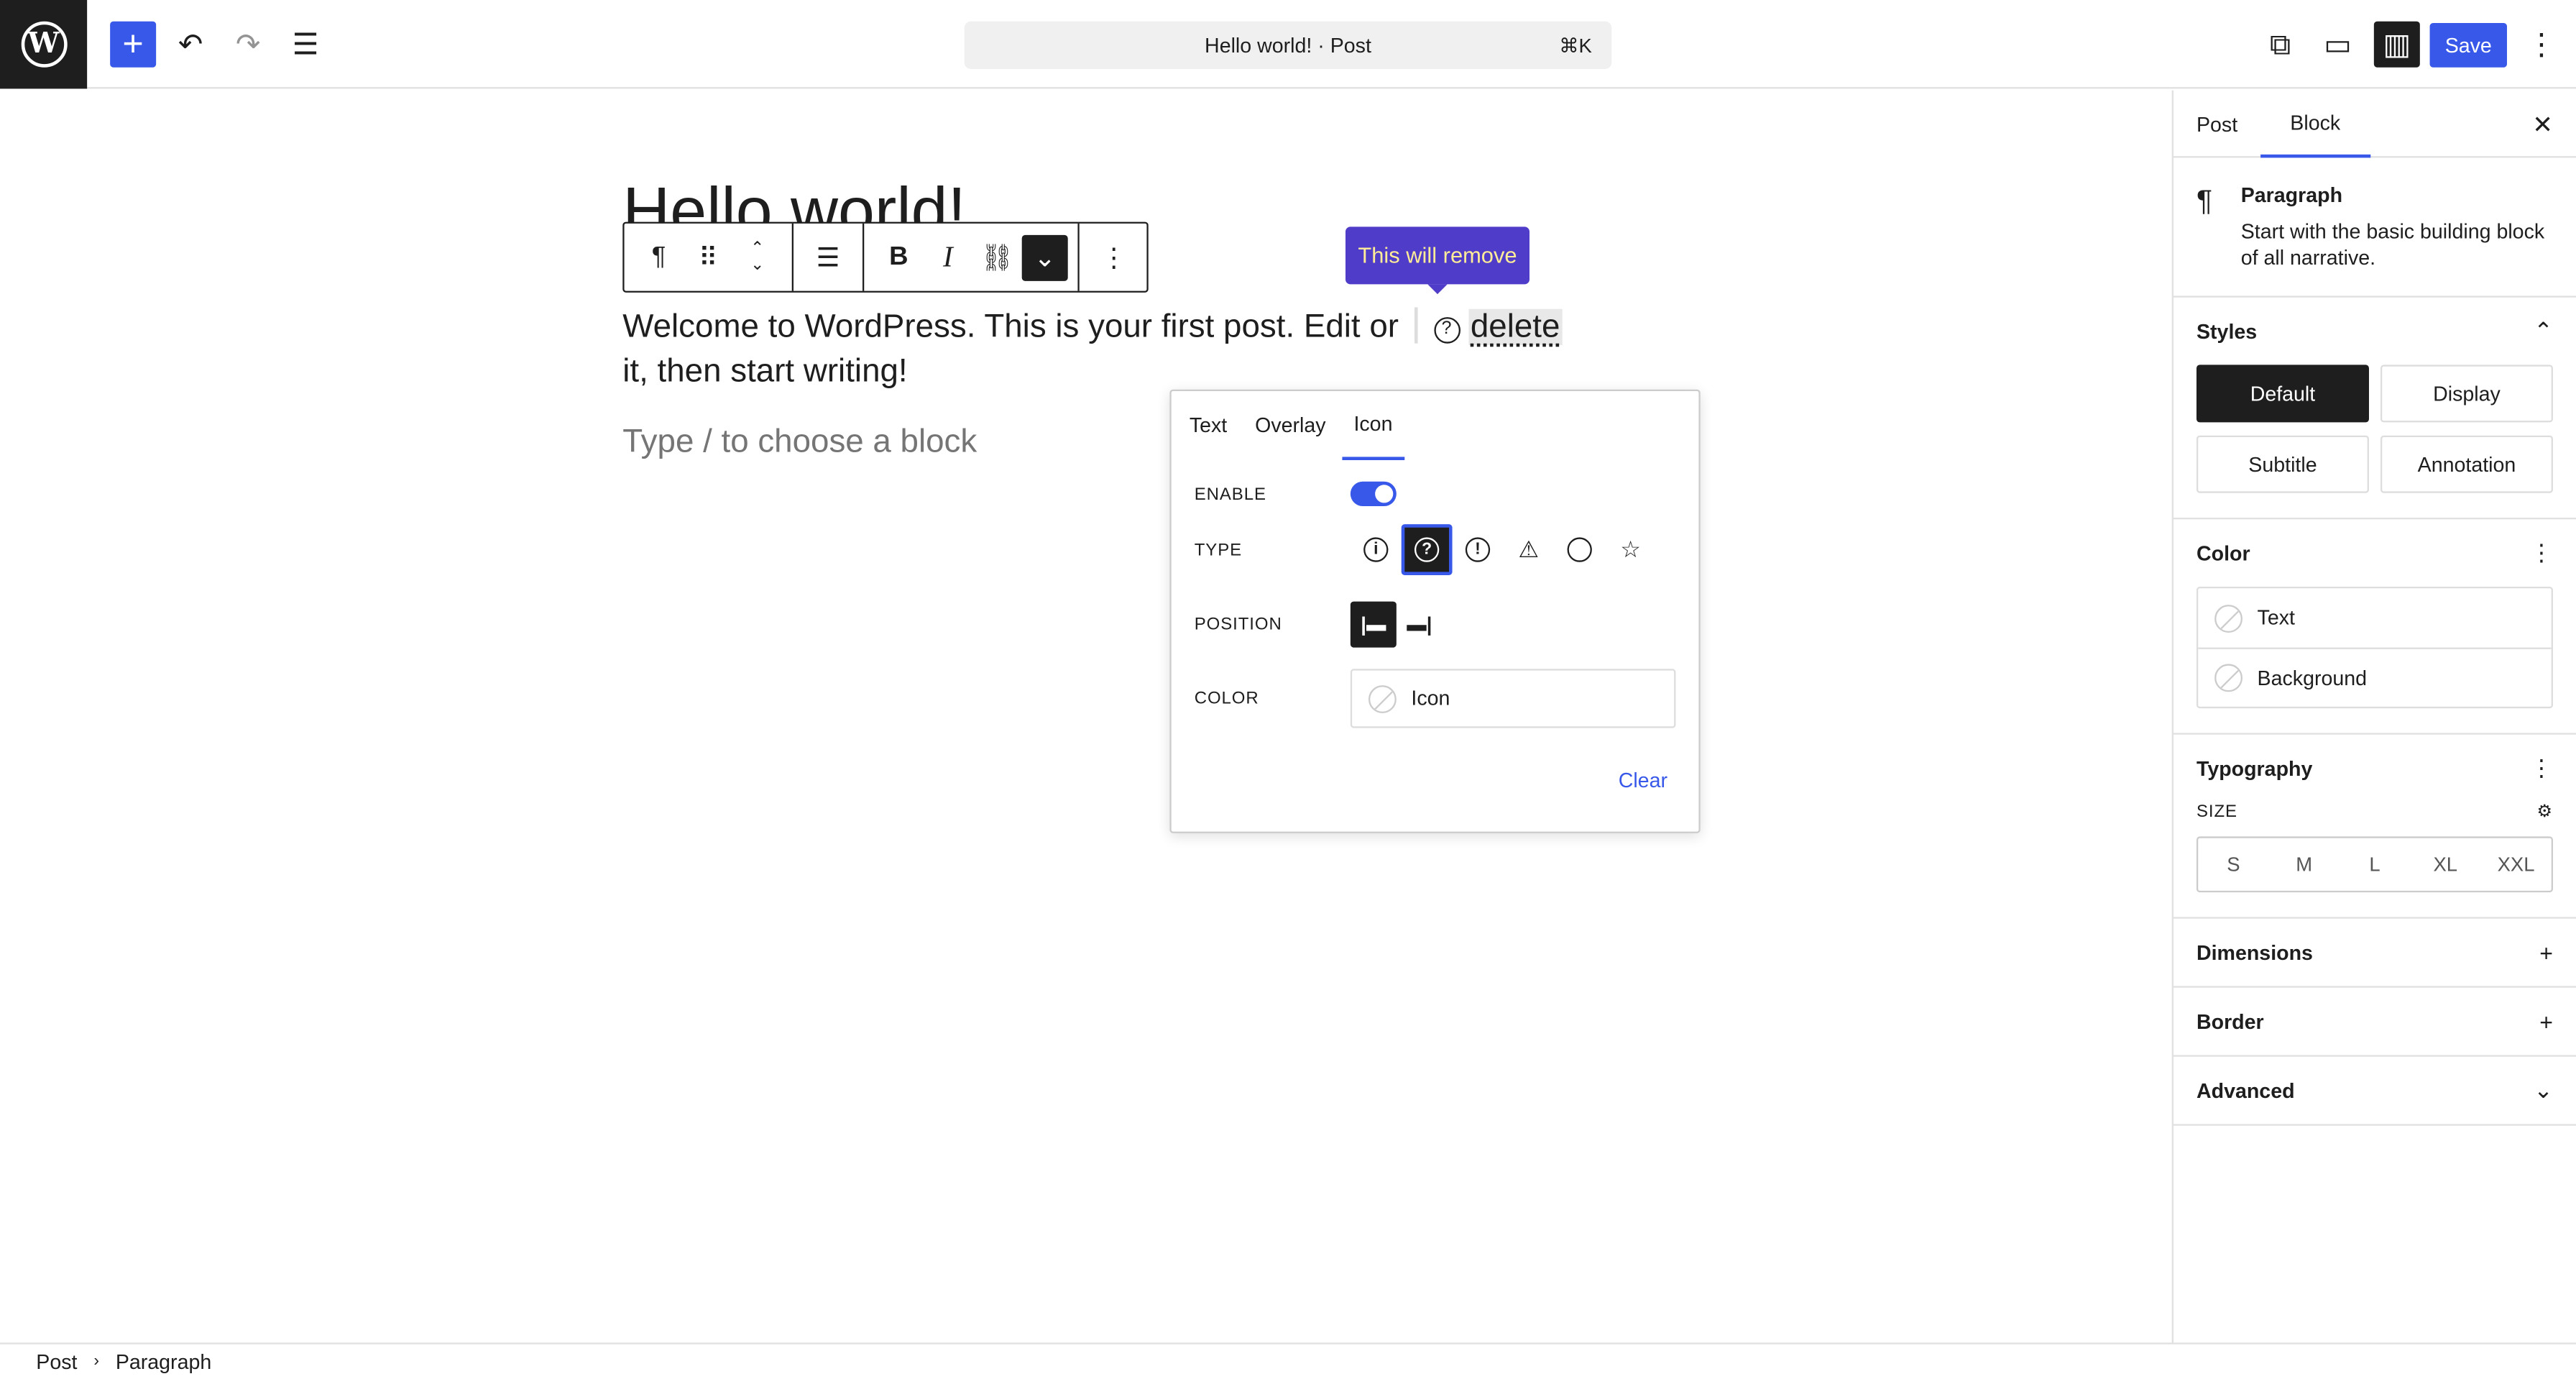 The width and height of the screenshot is (2576, 1379). What do you see at coordinates (2543, 1089) in the screenshot?
I see `chevron-down-icon: ⌄` at bounding box center [2543, 1089].